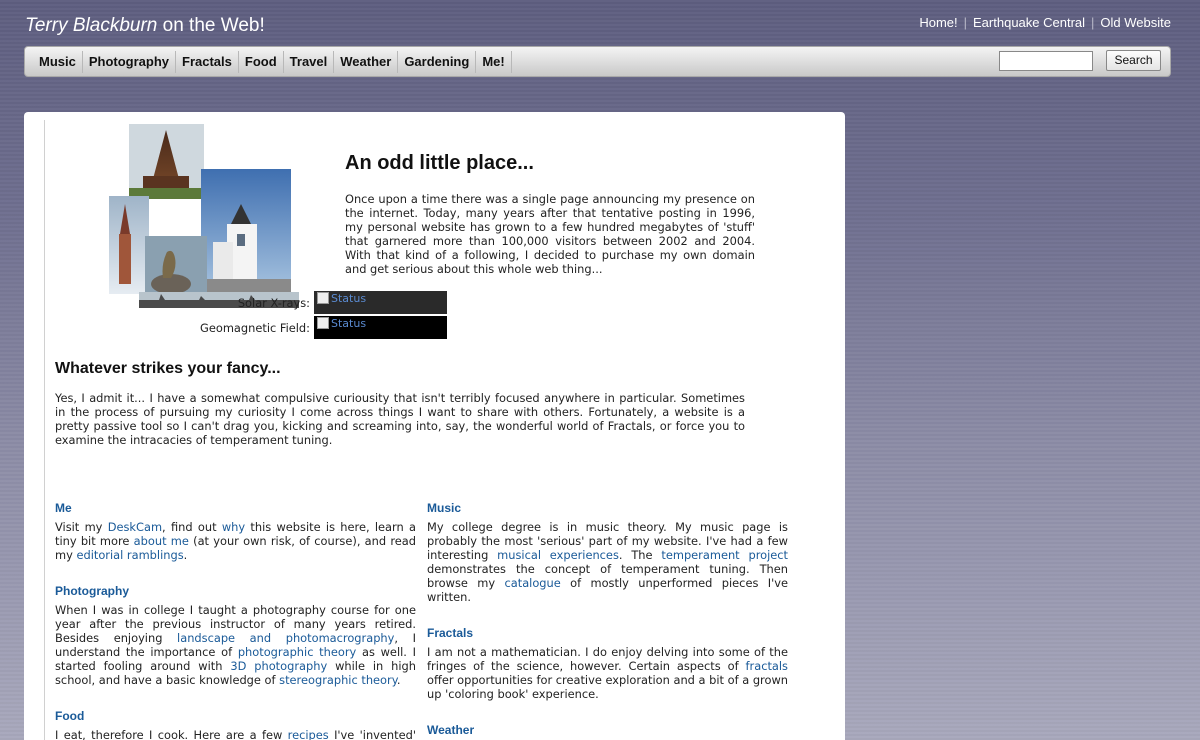 The image size is (1200, 740). What do you see at coordinates (135, 527) in the screenshot?
I see `deskcam-link: DeskCam` at bounding box center [135, 527].